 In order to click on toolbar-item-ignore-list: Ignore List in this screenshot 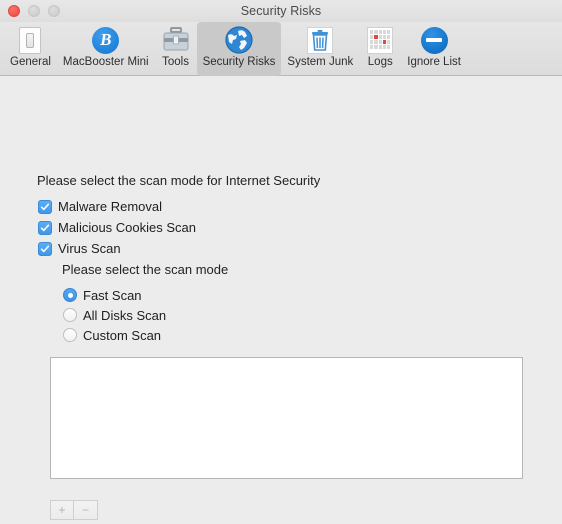, I will do `click(434, 49)`.